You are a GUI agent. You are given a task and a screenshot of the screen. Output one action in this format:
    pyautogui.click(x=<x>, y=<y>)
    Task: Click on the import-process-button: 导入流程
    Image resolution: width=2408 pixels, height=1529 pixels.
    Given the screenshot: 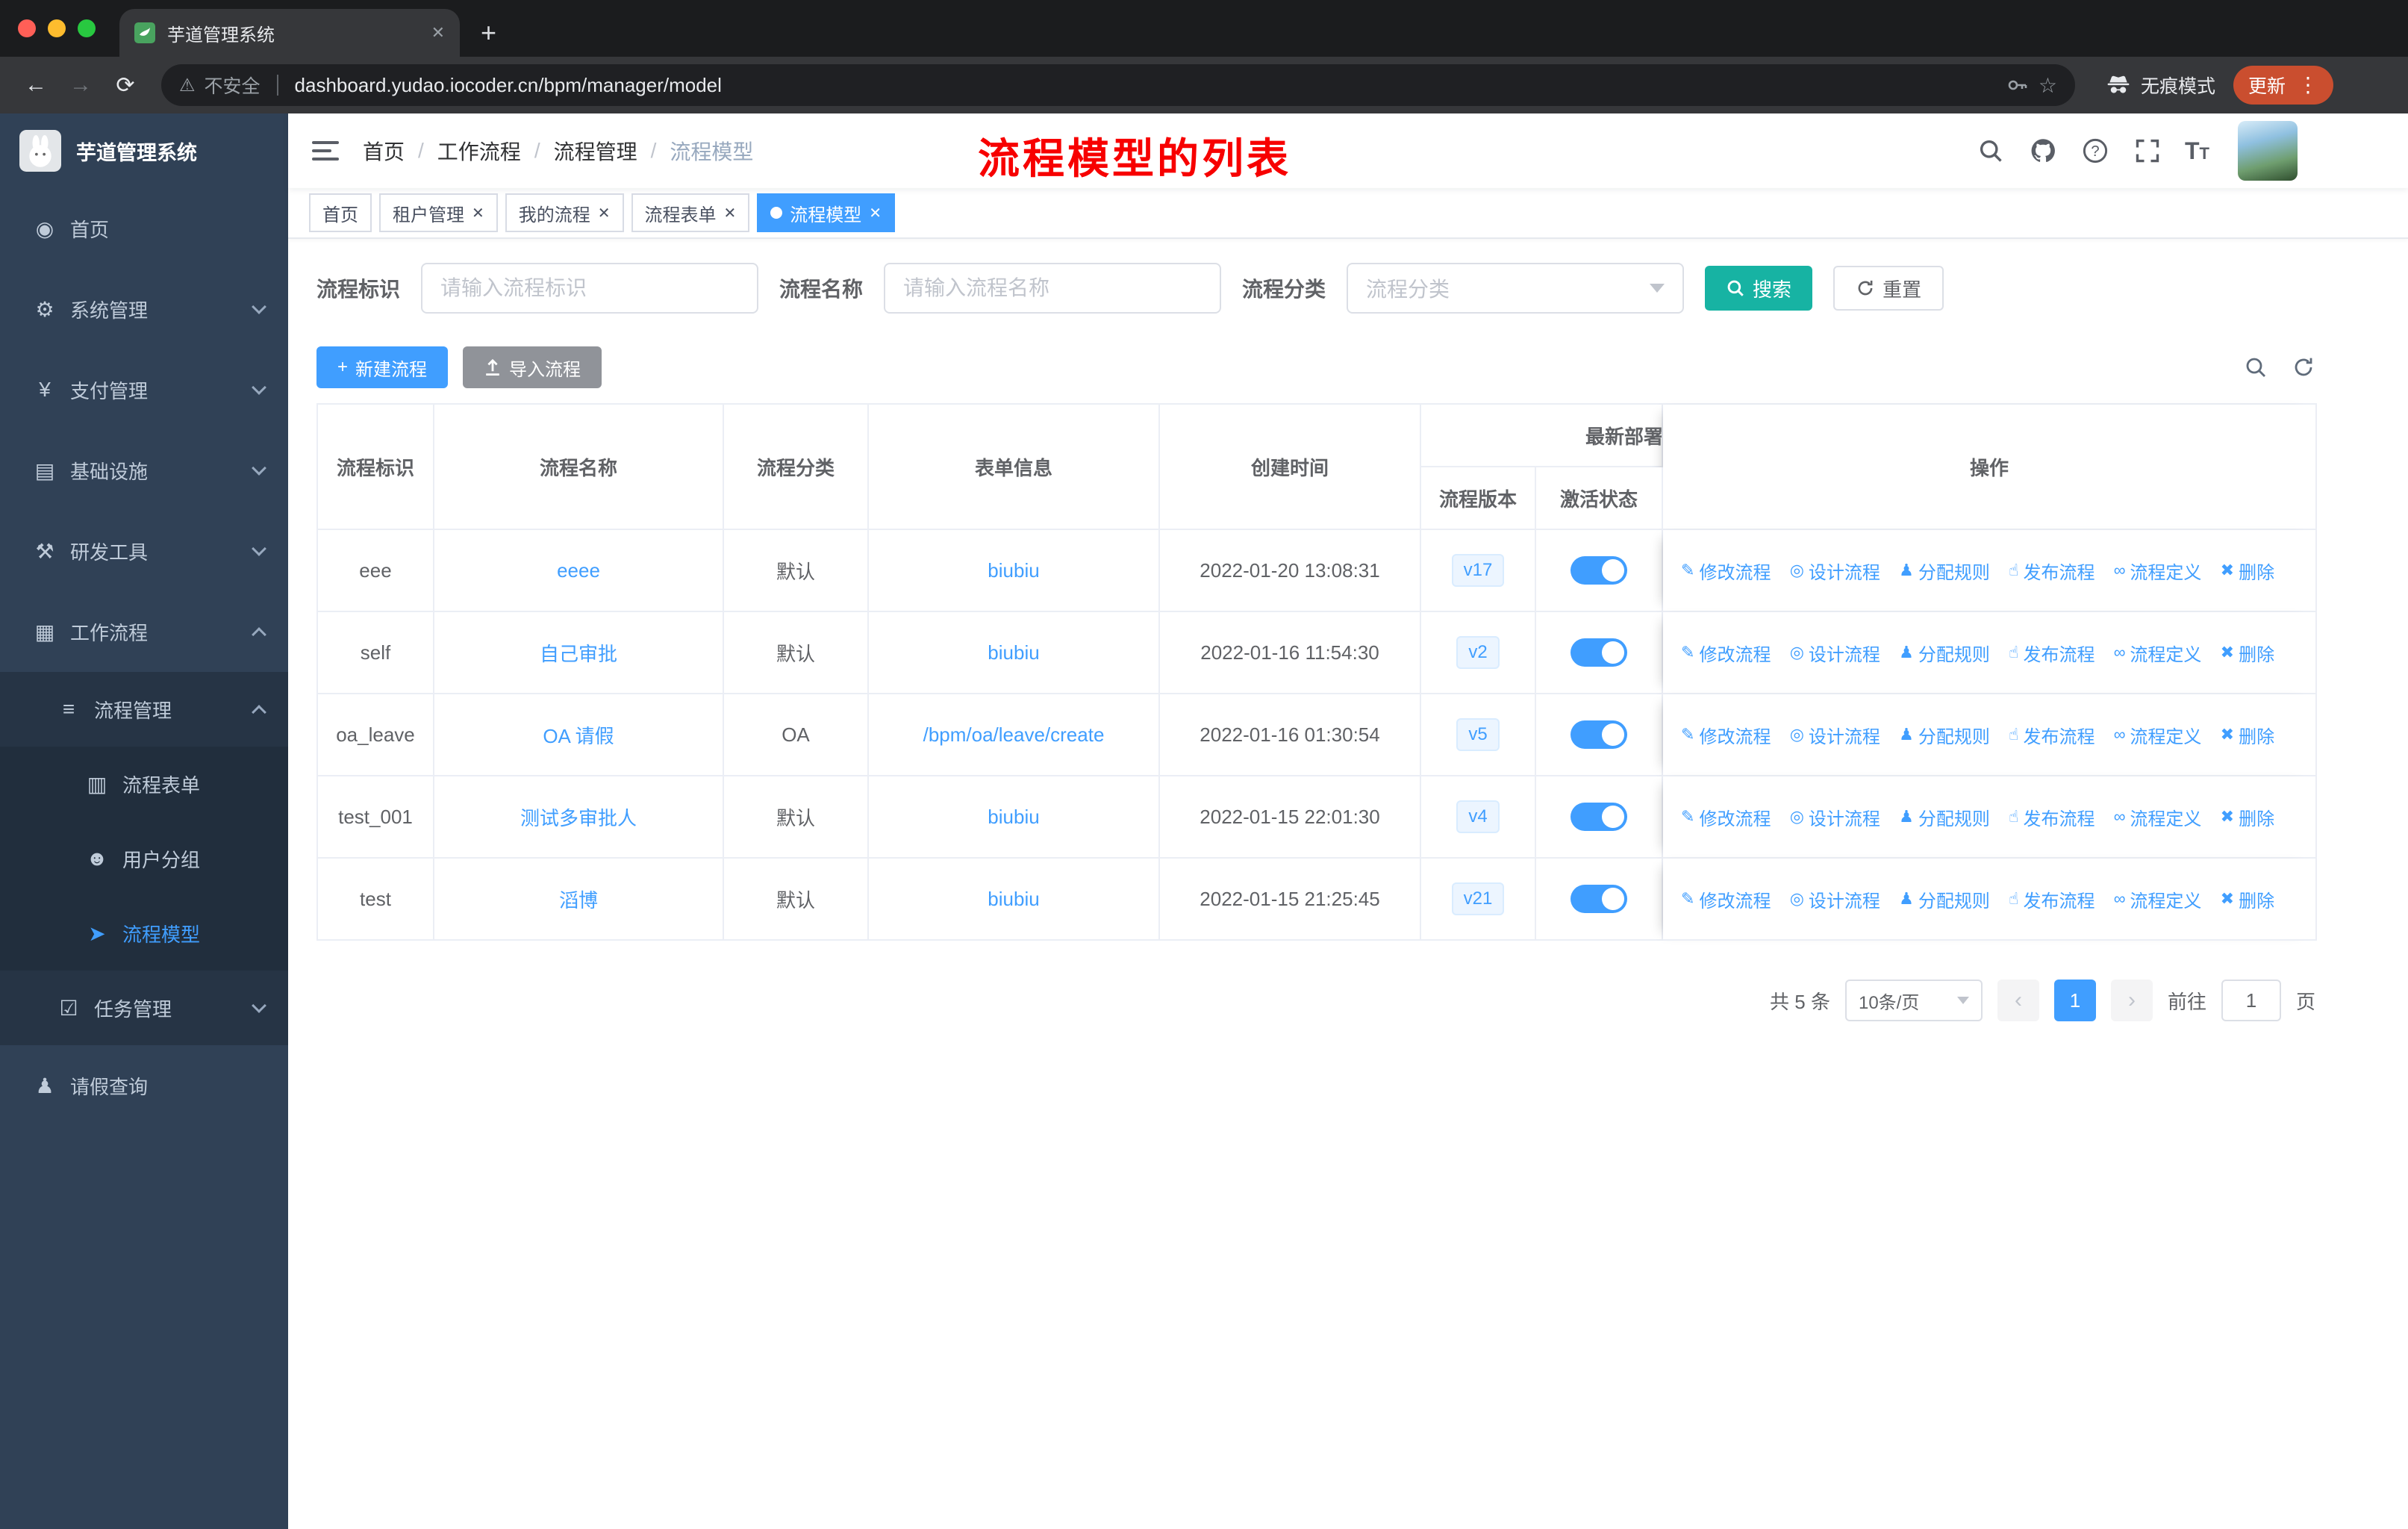 What is the action you would take?
    pyautogui.click(x=532, y=367)
    